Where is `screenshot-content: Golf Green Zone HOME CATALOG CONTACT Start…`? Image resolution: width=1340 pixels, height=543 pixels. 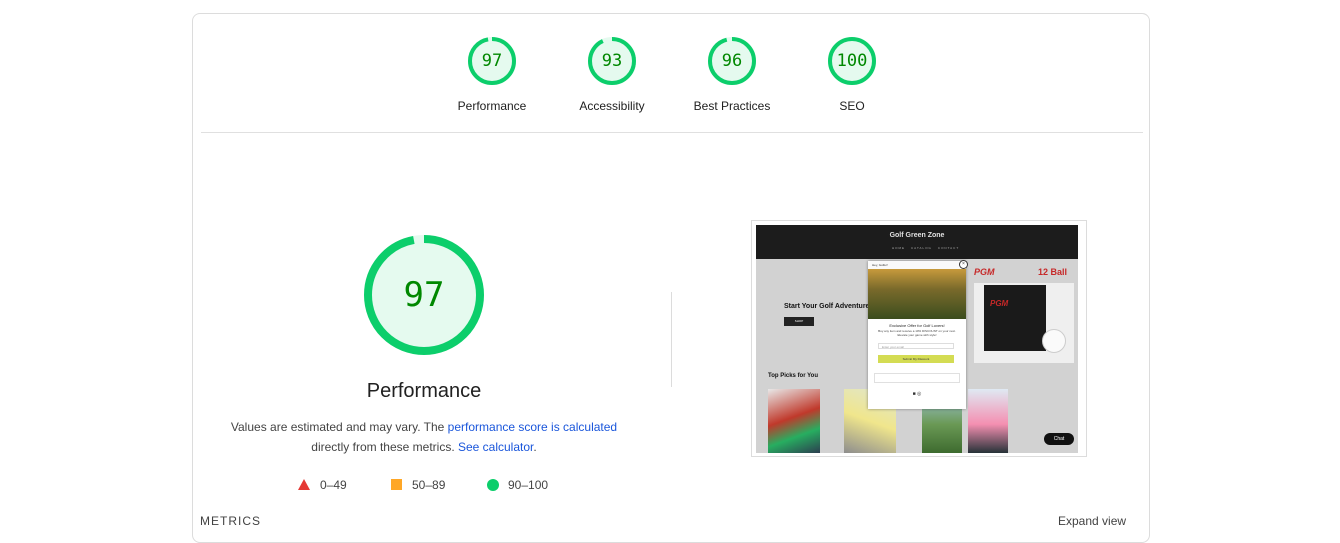
screenshot-content: Golf Green Zone HOME CATALOG CONTACT Start… is located at coordinates (917, 339).